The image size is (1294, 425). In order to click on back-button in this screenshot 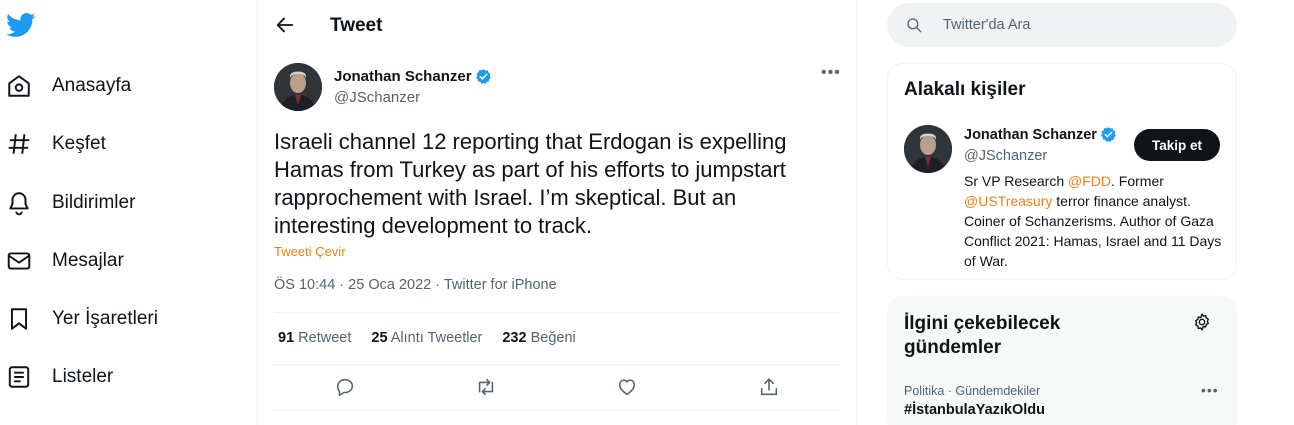, I will do `click(285, 25)`.